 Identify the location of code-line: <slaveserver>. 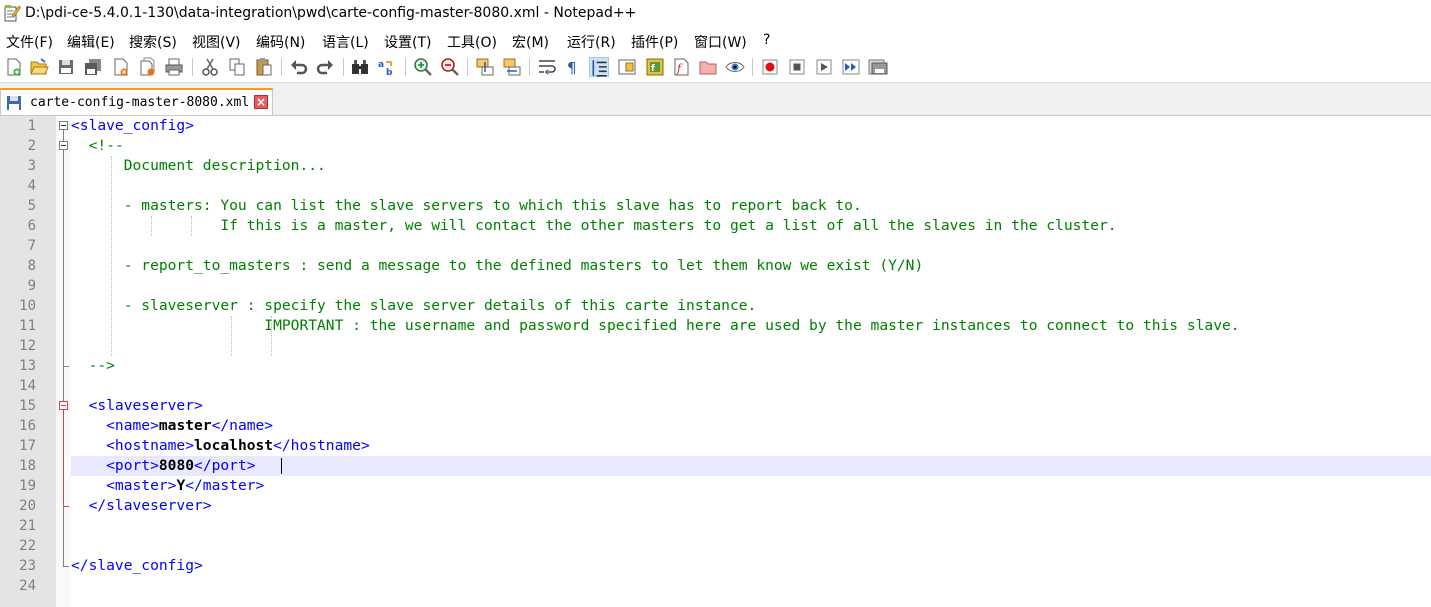
(751, 406).